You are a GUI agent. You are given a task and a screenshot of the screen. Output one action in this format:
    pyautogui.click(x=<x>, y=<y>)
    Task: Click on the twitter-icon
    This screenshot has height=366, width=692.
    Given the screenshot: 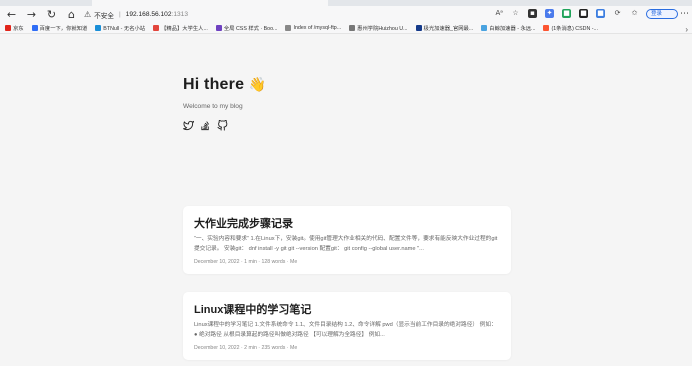 What is the action you would take?
    pyautogui.click(x=188, y=125)
    